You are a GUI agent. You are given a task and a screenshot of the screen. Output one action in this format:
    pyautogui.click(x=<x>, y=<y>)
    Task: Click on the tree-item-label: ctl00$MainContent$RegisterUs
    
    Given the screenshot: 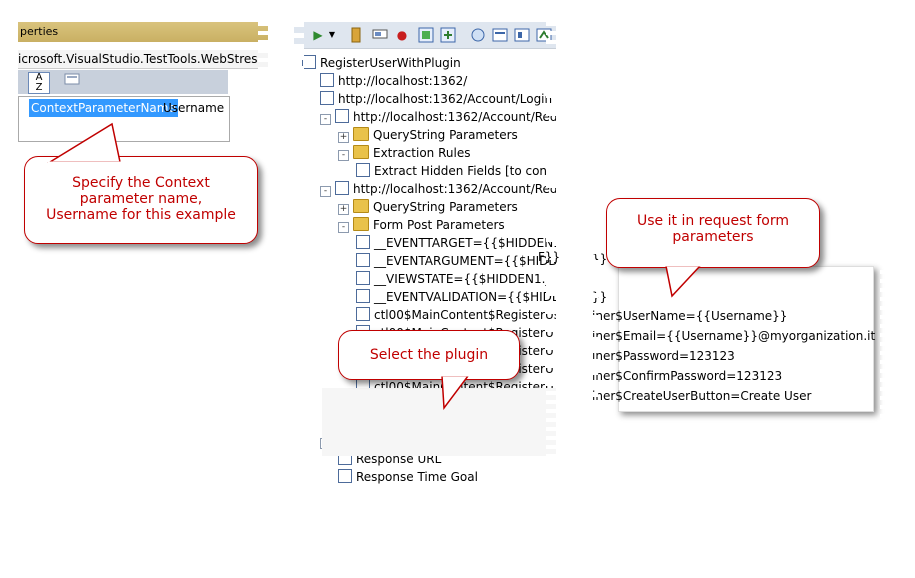 What is the action you would take?
    pyautogui.click(x=465, y=315)
    